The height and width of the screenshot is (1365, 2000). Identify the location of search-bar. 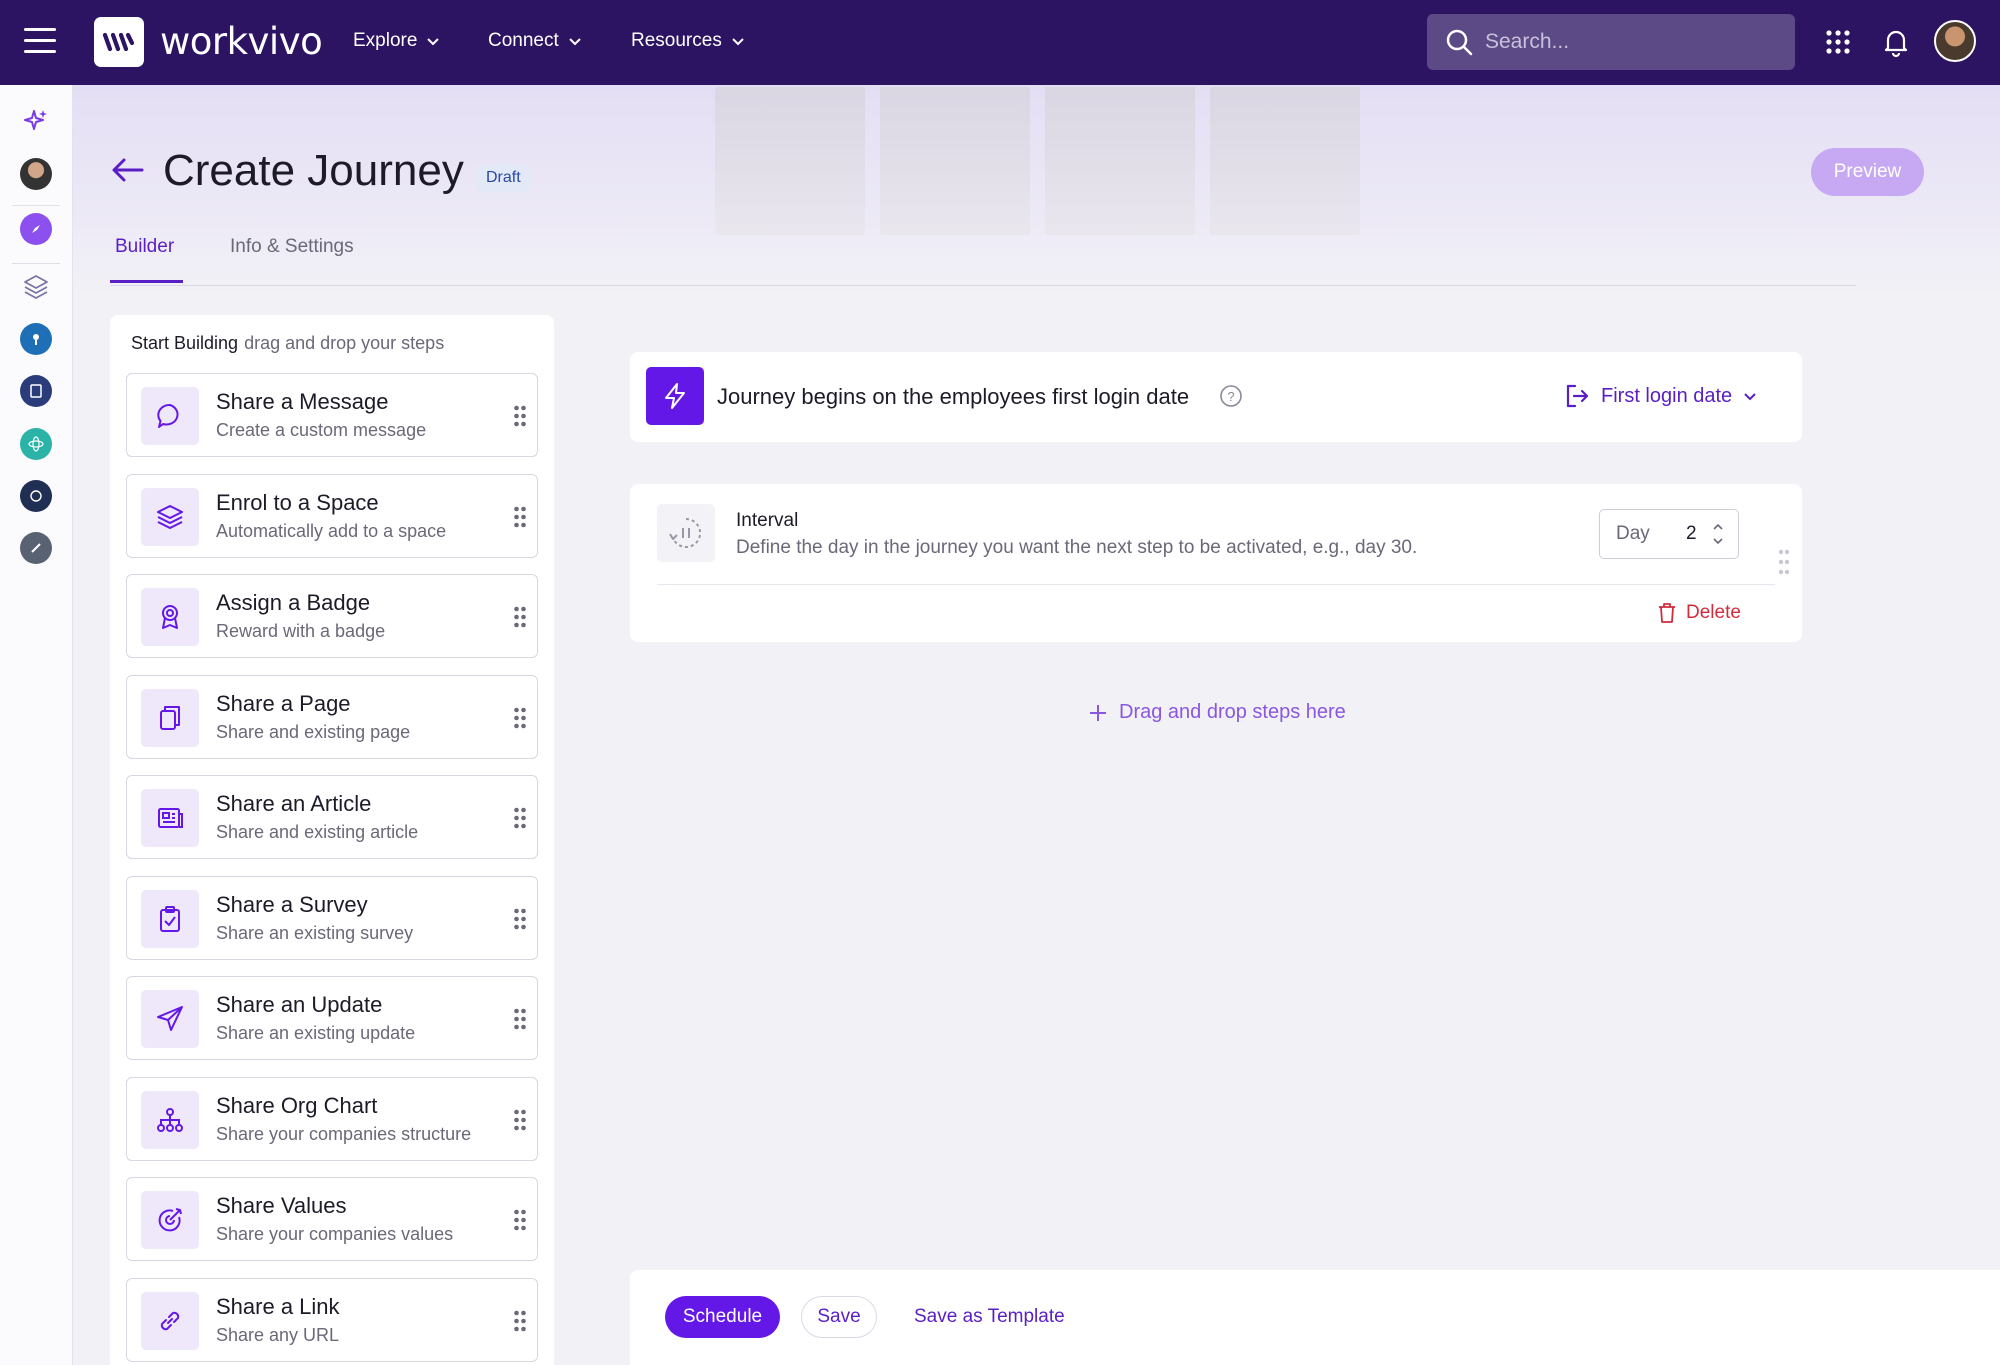
(1611, 42).